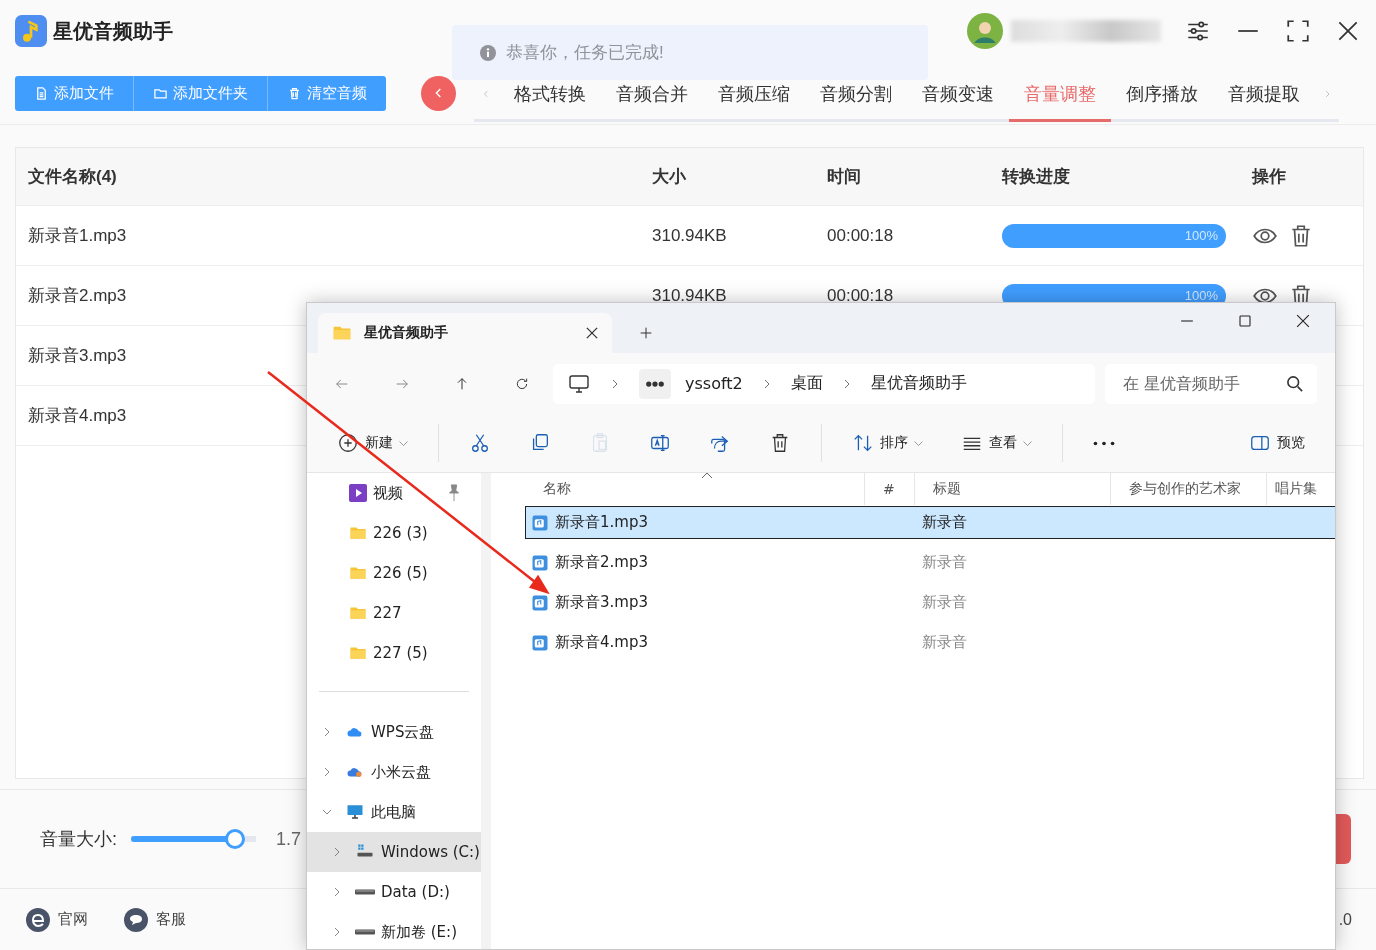  I want to click on tab: 音频变速, so click(957, 95).